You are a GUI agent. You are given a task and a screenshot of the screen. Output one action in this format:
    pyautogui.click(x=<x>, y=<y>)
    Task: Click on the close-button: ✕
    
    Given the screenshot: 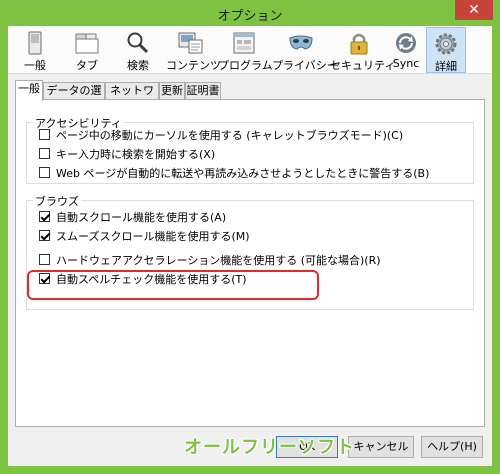 What is the action you would take?
    pyautogui.click(x=474, y=10)
    